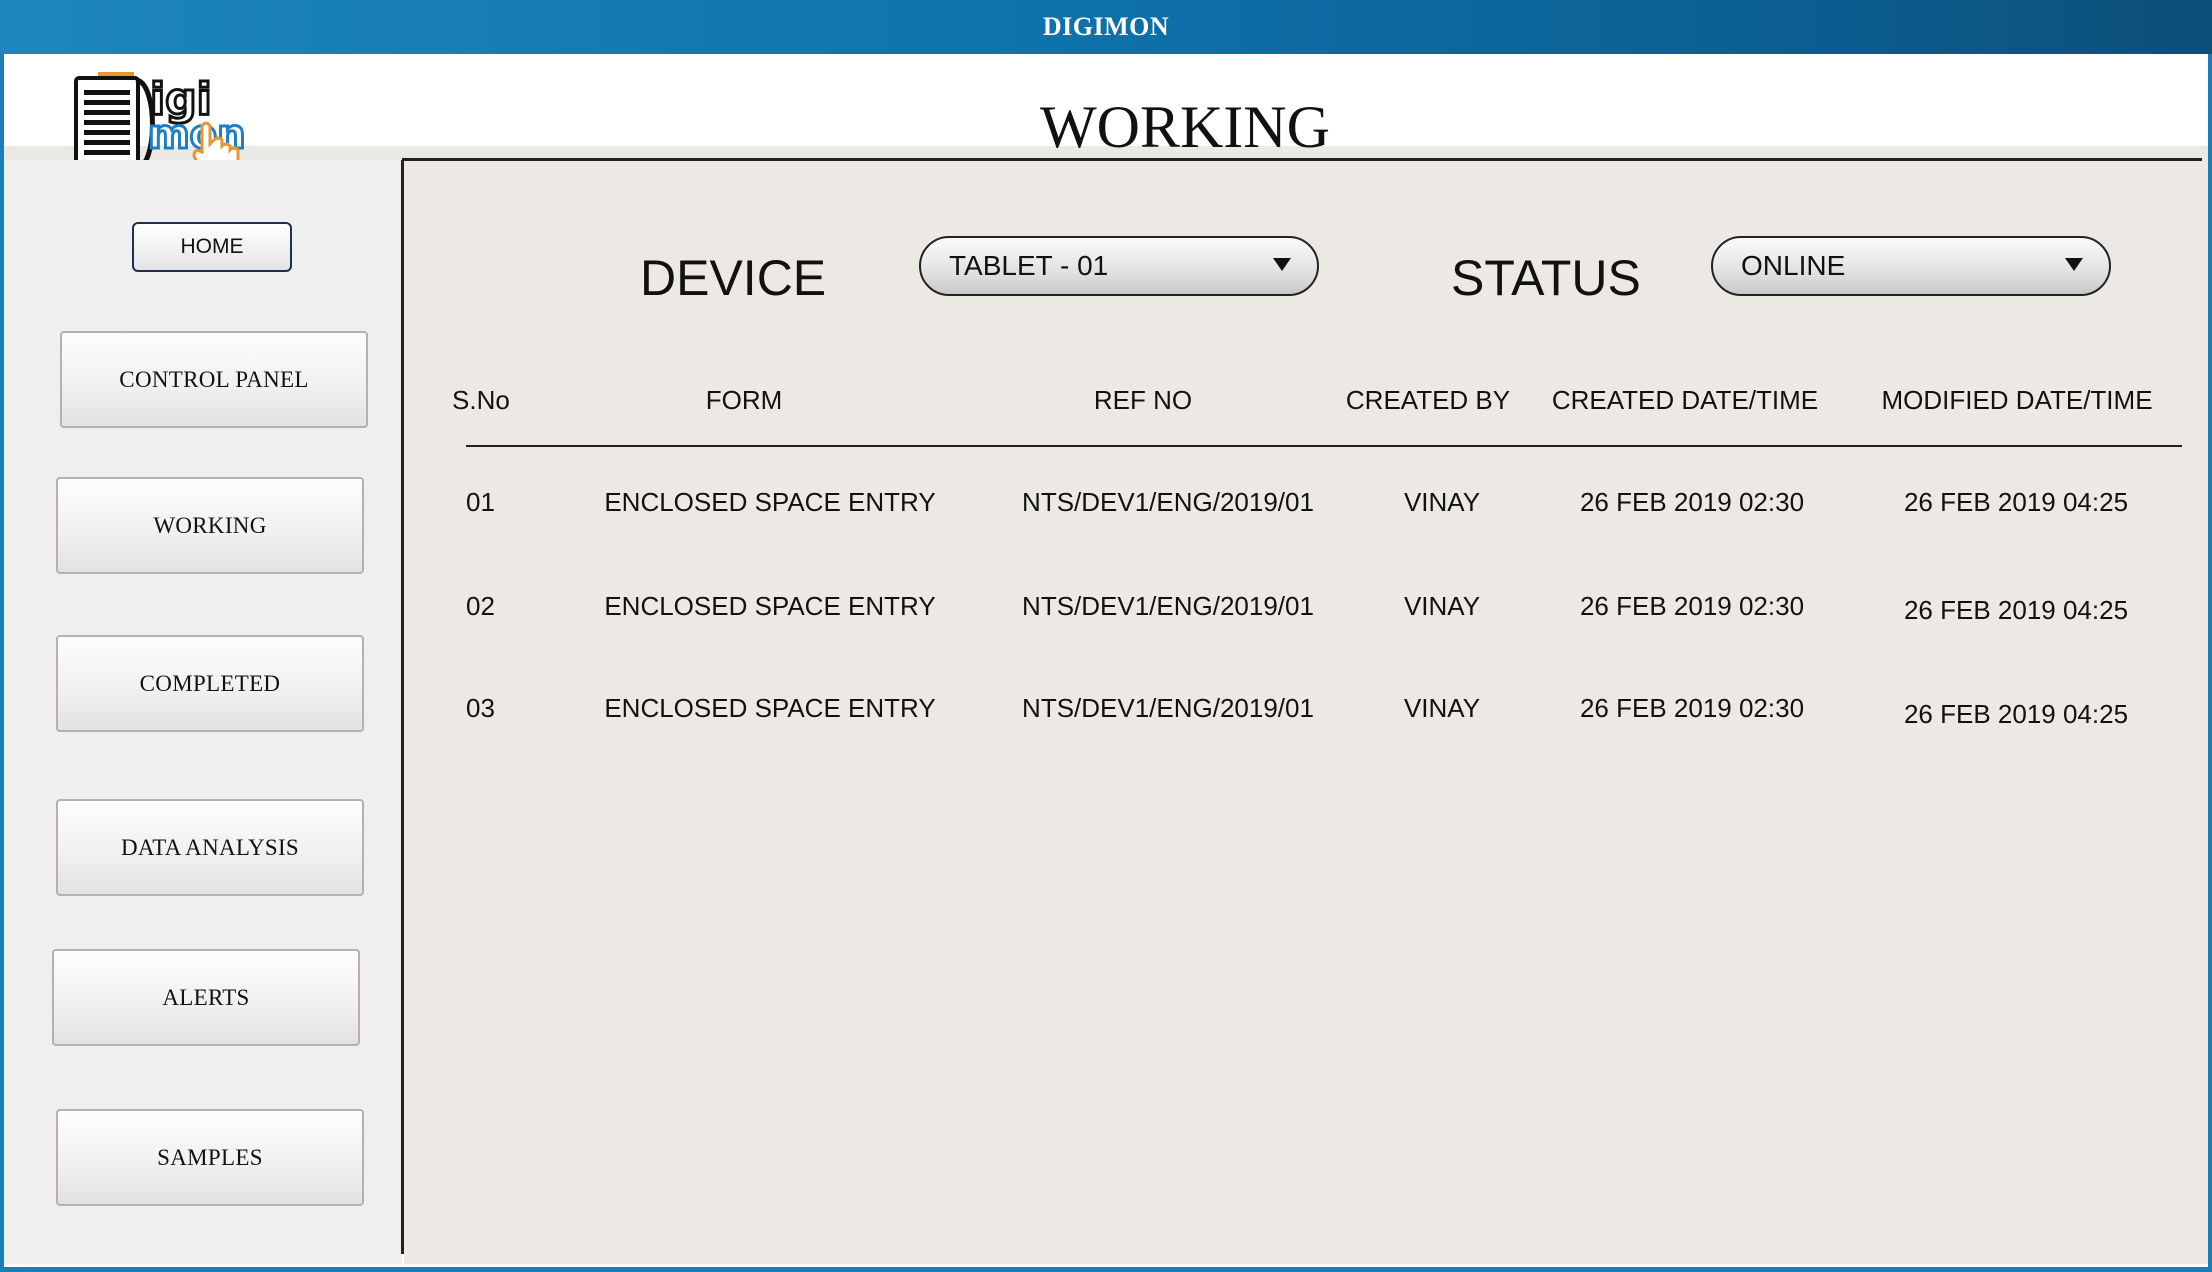 The image size is (2212, 1272). What do you see at coordinates (481, 400) in the screenshot?
I see `header-sno: S.No` at bounding box center [481, 400].